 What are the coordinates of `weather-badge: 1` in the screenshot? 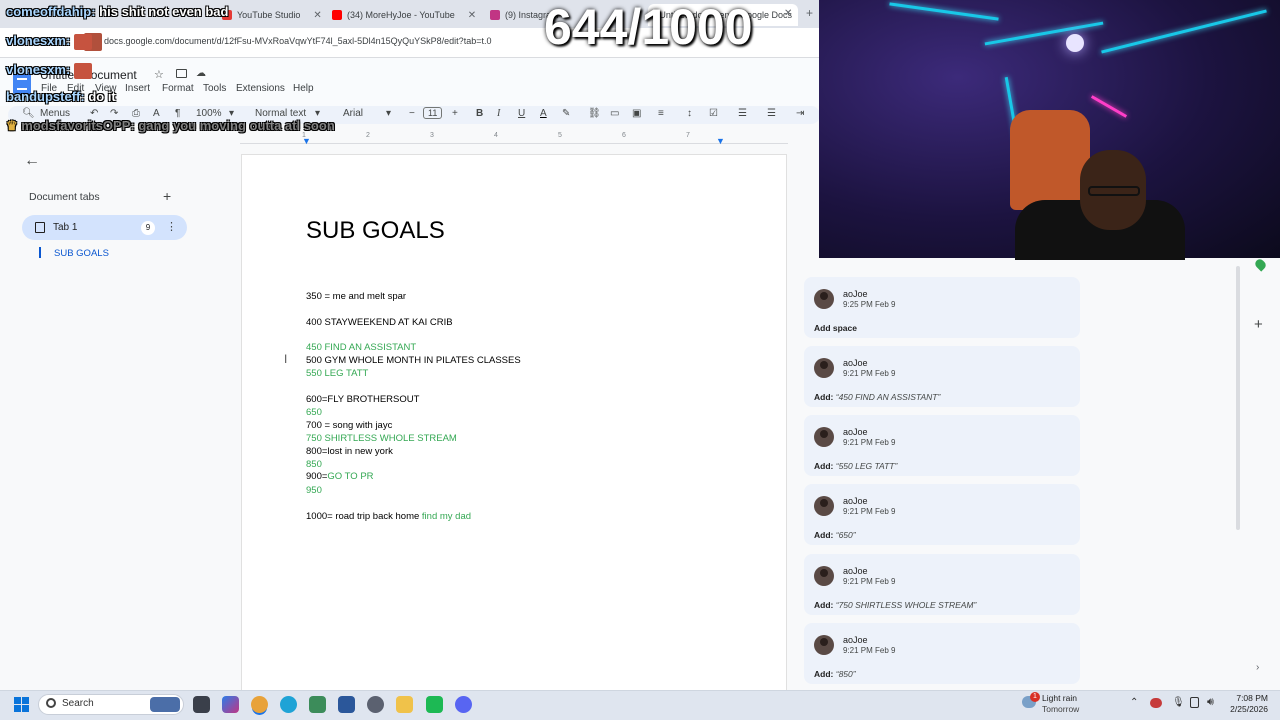 It's located at (1035, 697).